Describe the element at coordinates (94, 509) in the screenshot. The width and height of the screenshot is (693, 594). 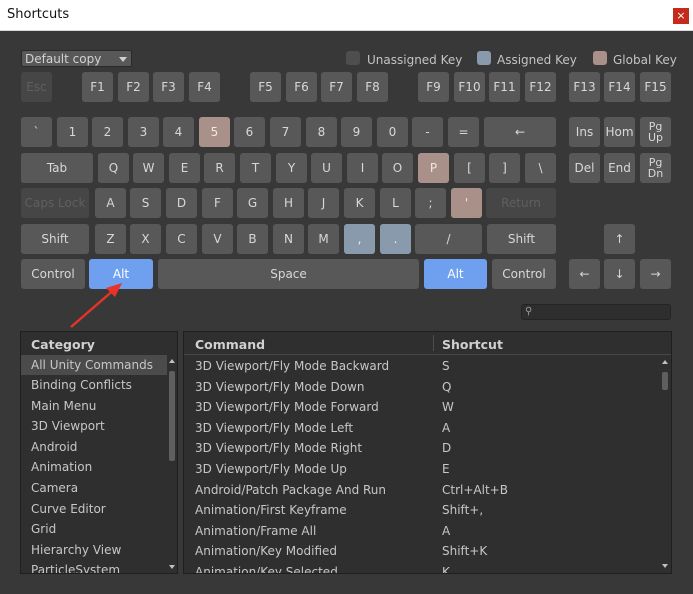
I see `category-item-curve-editor: Curve Editor` at that location.